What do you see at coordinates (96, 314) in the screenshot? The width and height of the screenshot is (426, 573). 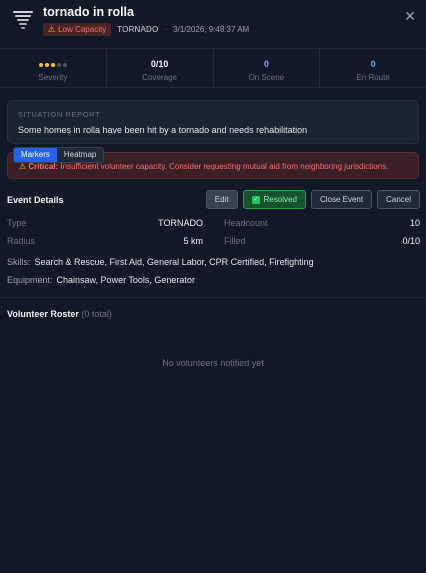 I see `roster-count: (0 total)` at bounding box center [96, 314].